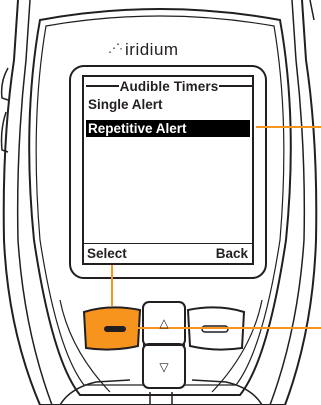 The width and height of the screenshot is (321, 405). Describe the element at coordinates (168, 128) in the screenshot. I see `menu-item-repetitive-alert: Repetitive Alert` at that location.